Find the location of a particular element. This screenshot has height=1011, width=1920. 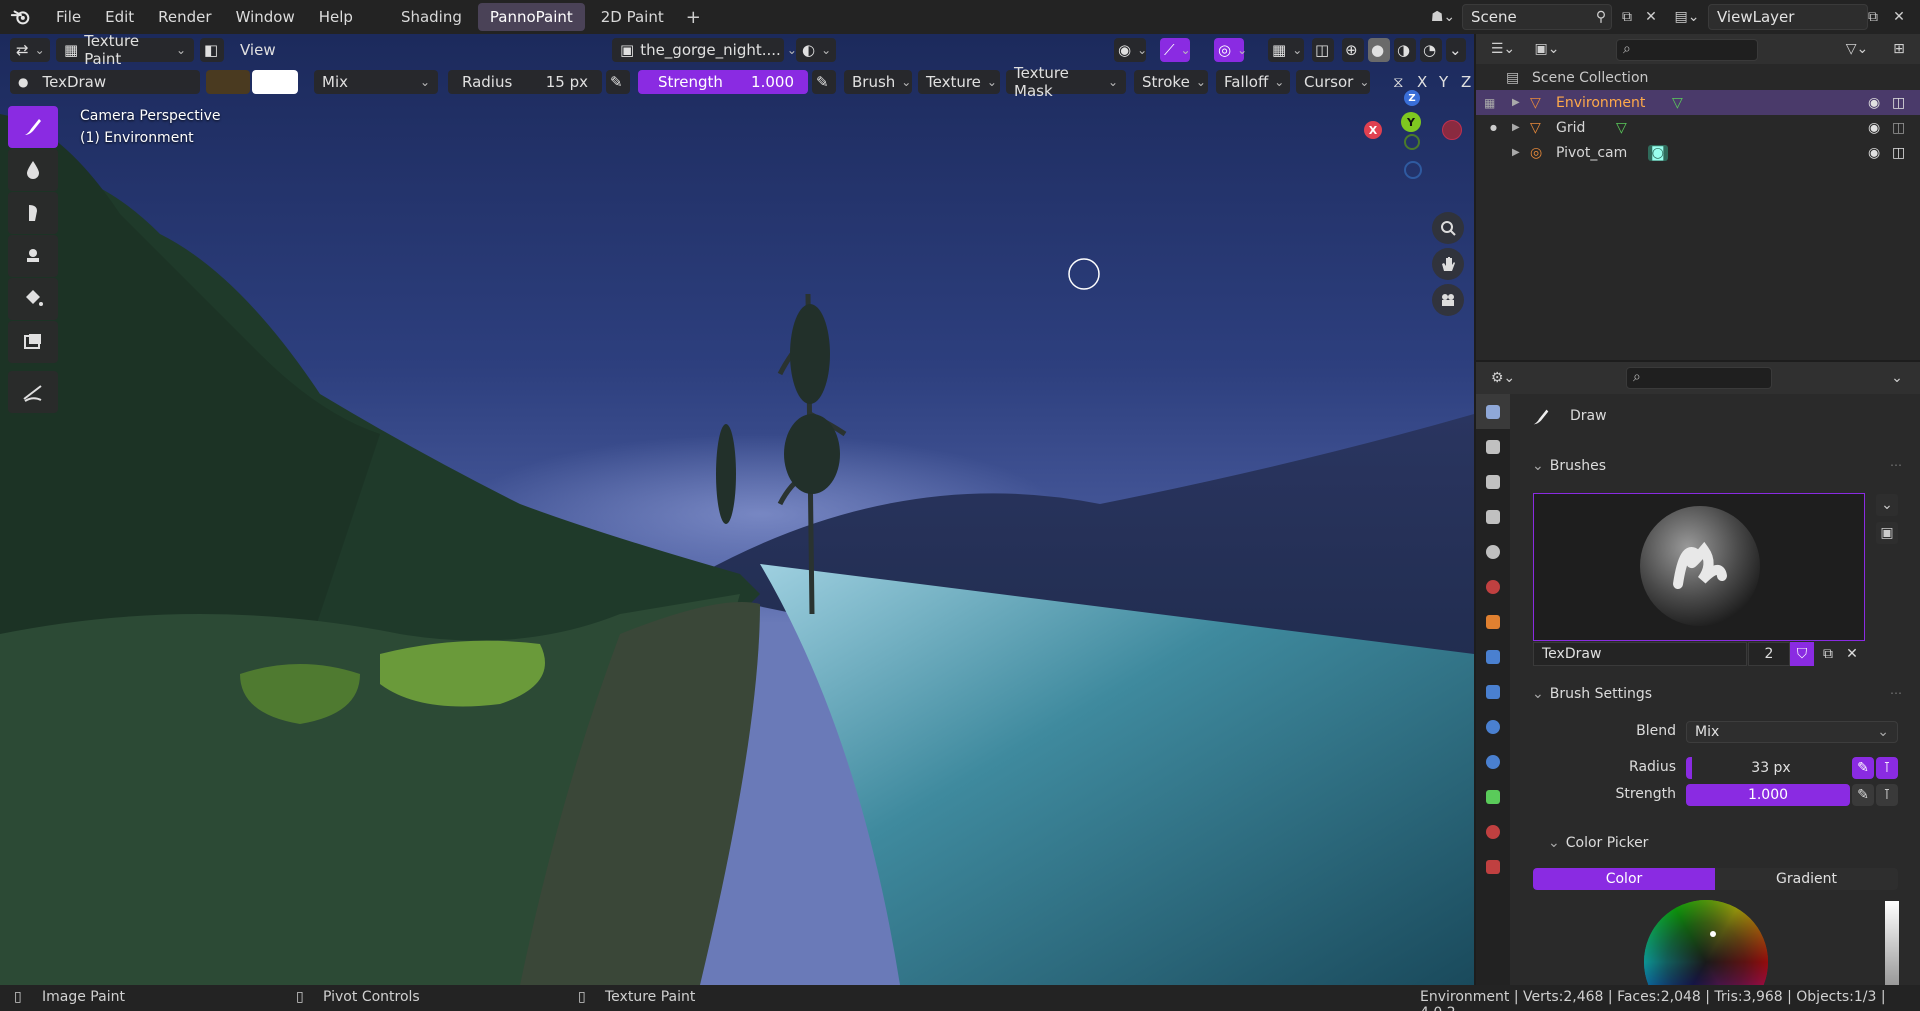

menu-file: File is located at coordinates (68, 17).